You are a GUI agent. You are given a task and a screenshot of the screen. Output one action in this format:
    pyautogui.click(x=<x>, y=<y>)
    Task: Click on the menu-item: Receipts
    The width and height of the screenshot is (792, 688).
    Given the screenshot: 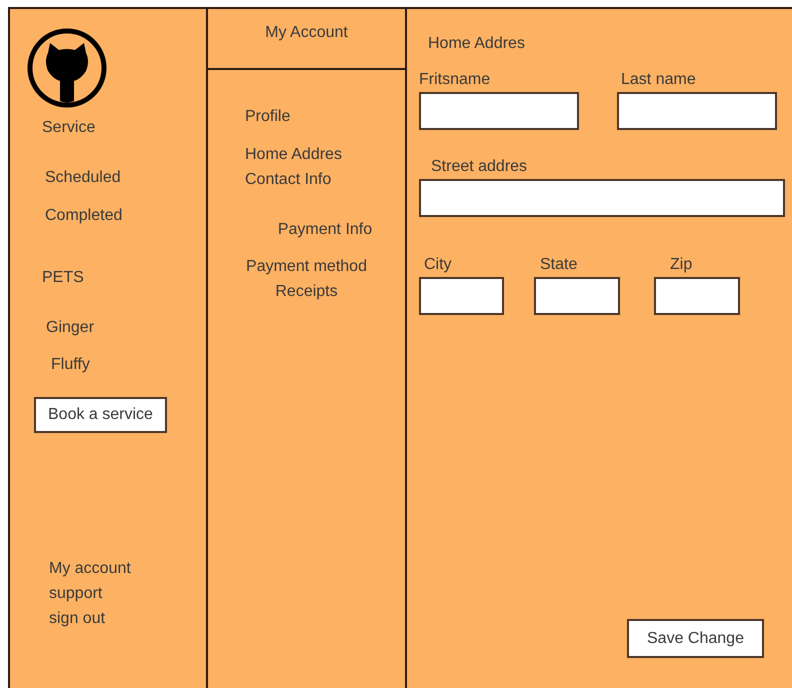 What is the action you would take?
    pyautogui.click(x=306, y=292)
    